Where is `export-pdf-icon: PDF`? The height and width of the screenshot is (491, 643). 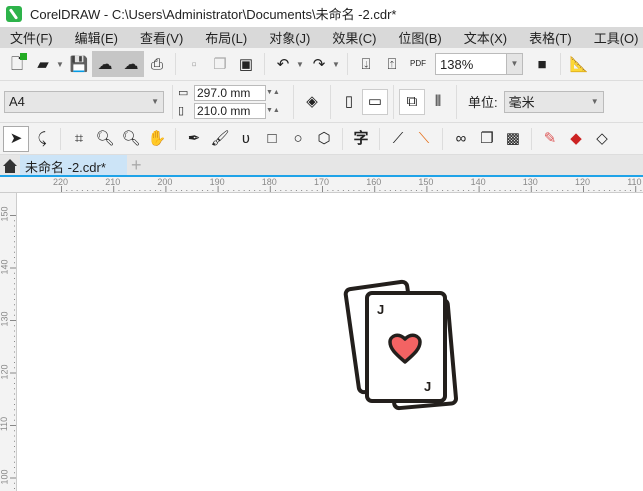
export-pdf-icon: PDF is located at coordinates (418, 64).